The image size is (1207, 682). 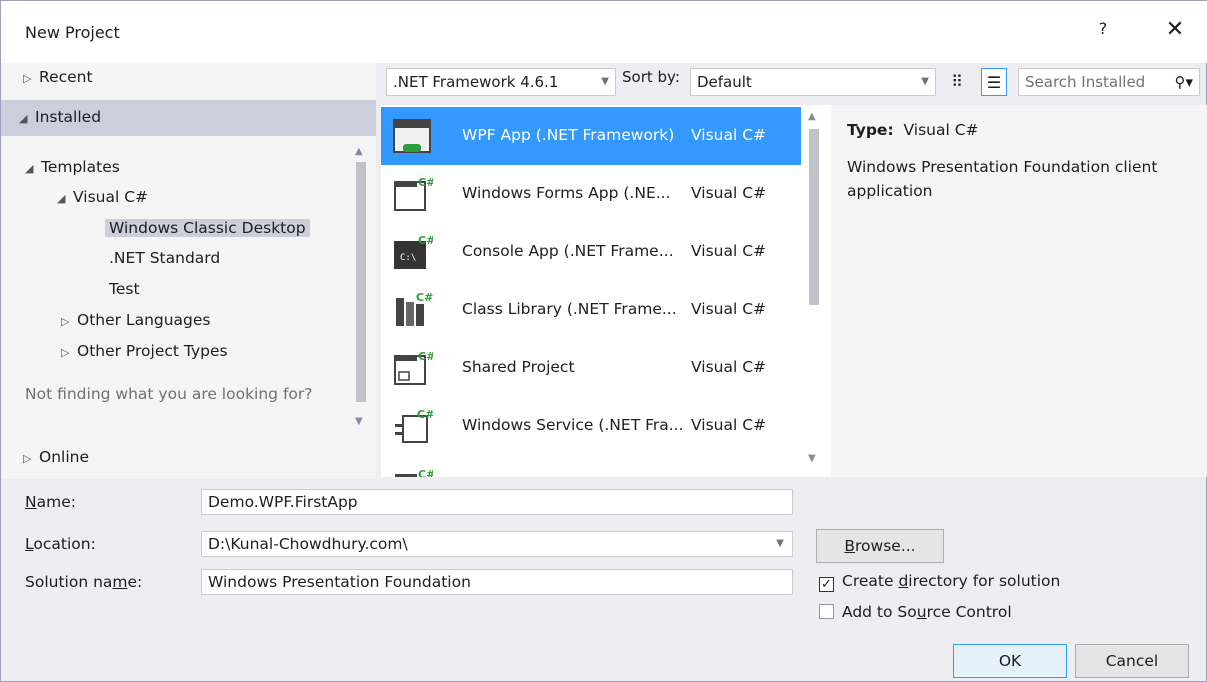 I want to click on ok-button: OK, so click(x=1010, y=661).